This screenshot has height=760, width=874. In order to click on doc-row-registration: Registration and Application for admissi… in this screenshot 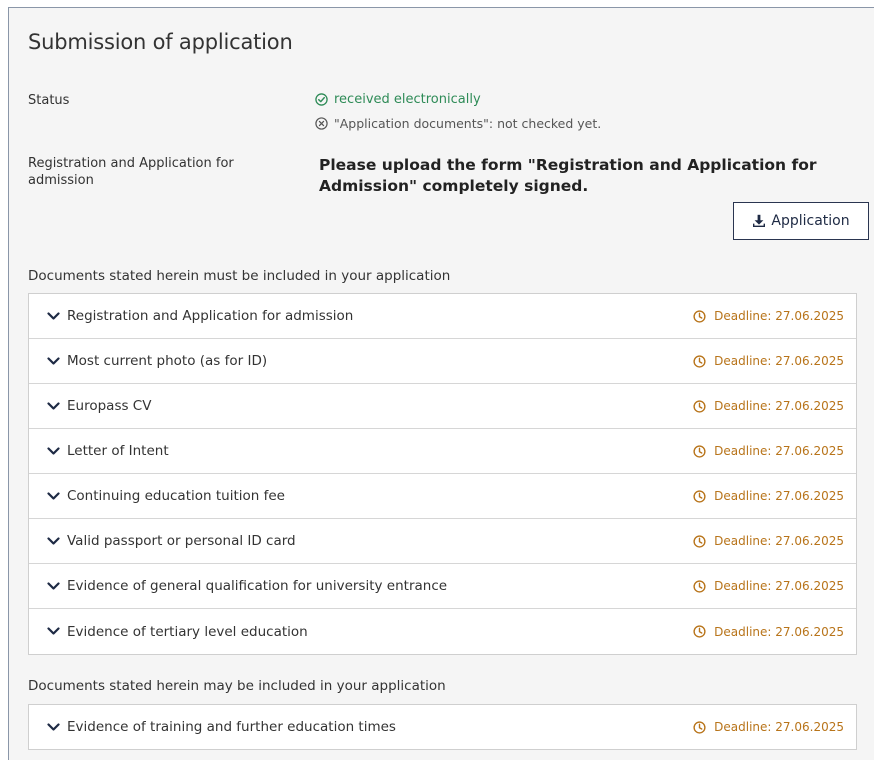, I will do `click(442, 316)`.